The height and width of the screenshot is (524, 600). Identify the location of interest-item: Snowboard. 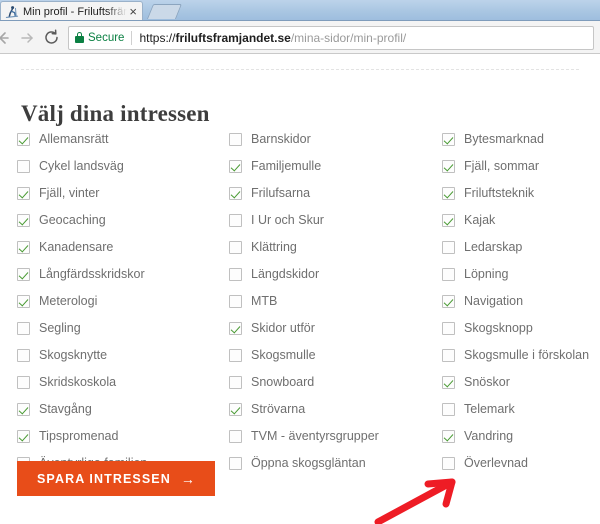
(335, 382).